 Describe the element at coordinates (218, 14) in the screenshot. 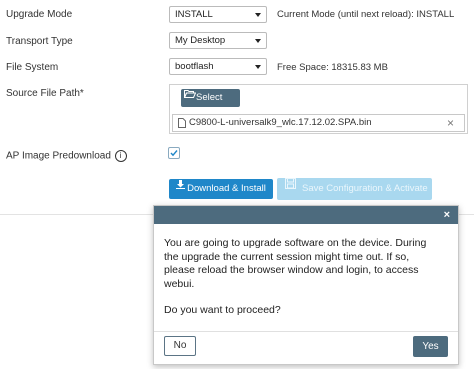

I see `upgrade-mode-select: INSTALL` at that location.